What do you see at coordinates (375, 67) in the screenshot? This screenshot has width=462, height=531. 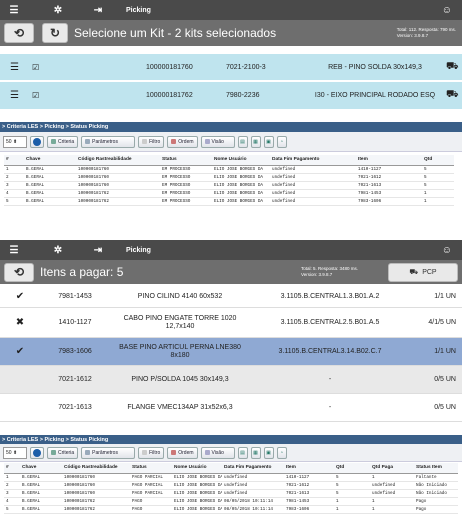 I see `kit-desc: REB - PINO SOLDA 30x149,3` at bounding box center [375, 67].